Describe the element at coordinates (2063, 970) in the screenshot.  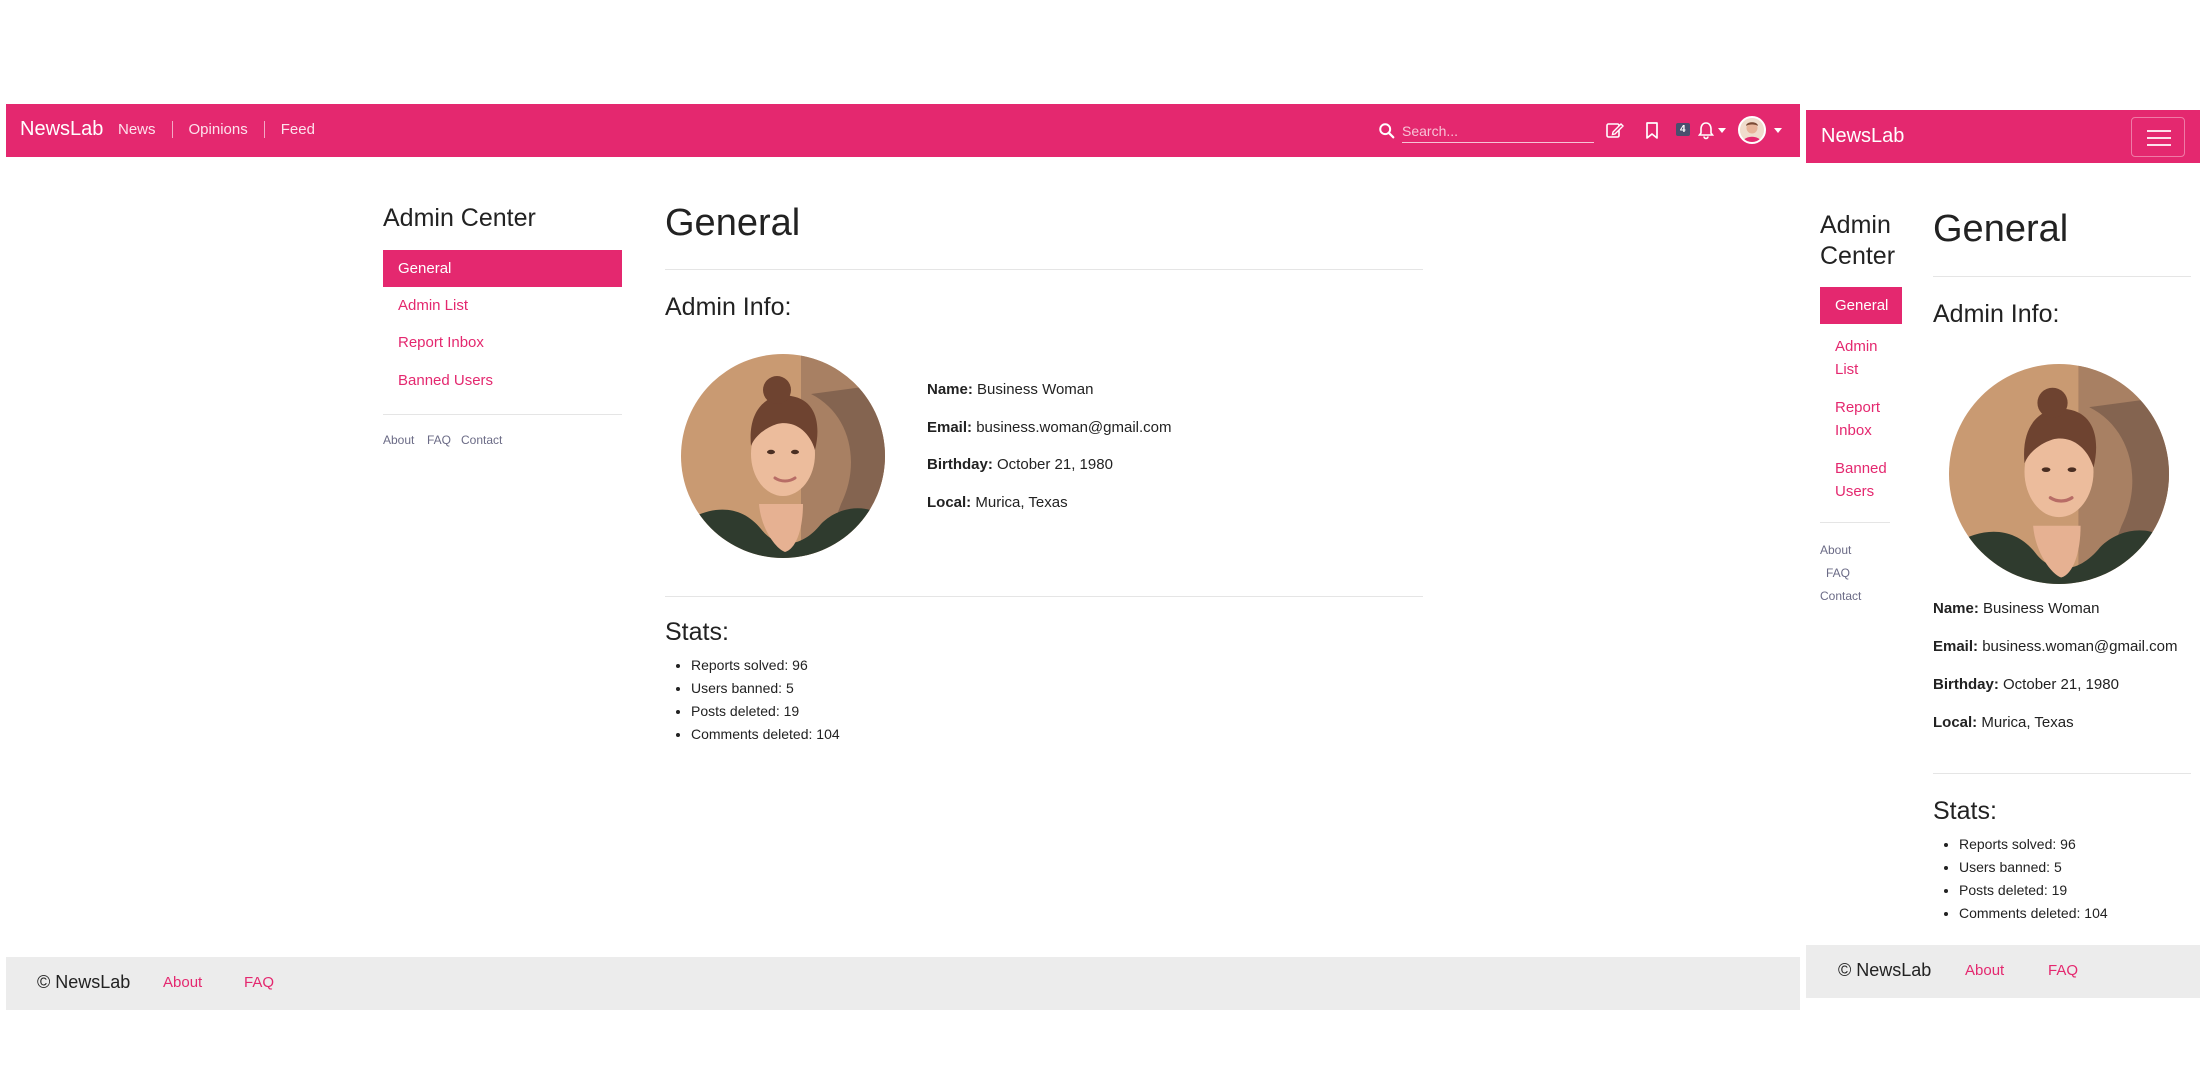
I see `mobile-footer-link-faq: FAQ` at that location.